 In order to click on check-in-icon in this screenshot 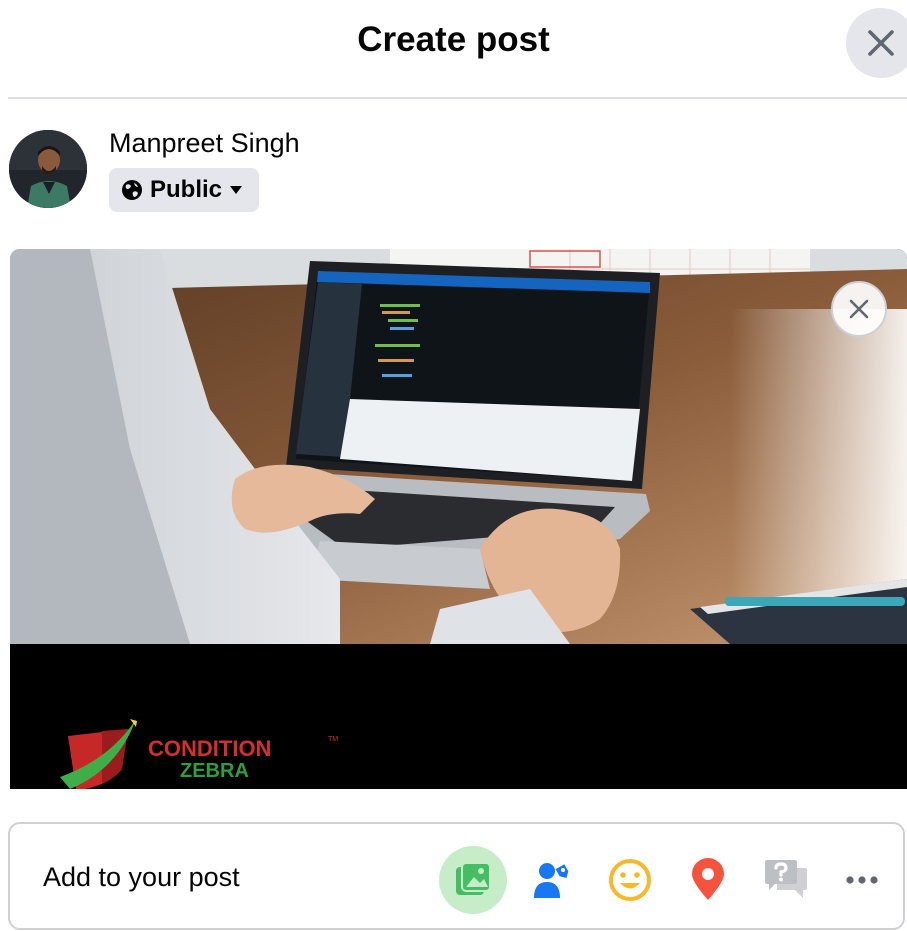, I will do `click(708, 879)`.